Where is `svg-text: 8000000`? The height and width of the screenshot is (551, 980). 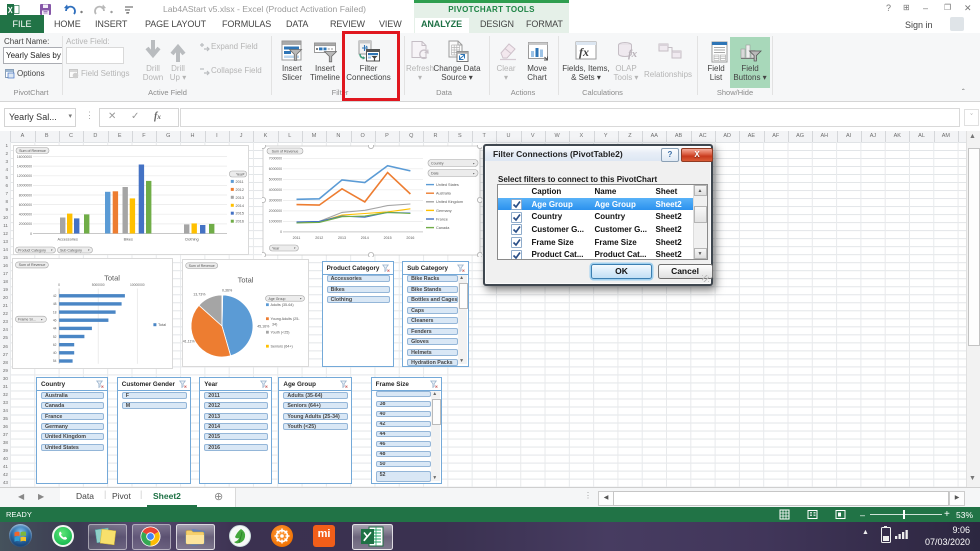
svg-text: 8000000 is located at coordinates (25, 195).